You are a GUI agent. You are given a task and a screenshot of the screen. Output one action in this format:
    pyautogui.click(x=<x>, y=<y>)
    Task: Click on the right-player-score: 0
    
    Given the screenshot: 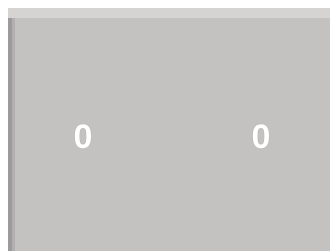 What is the action you would take?
    pyautogui.click(x=261, y=137)
    